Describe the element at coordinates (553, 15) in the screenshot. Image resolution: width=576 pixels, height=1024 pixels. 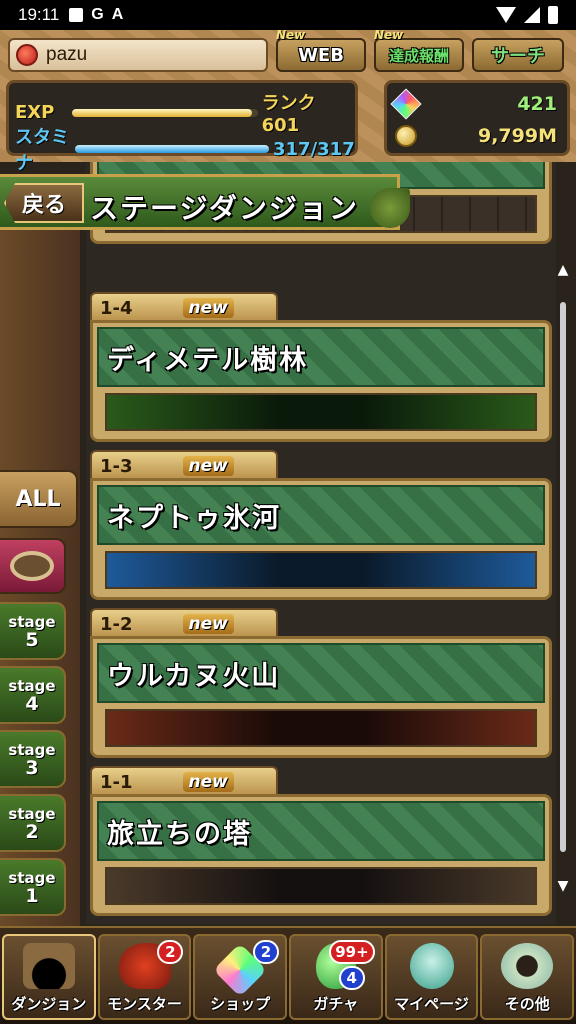
I see `battery-icon` at that location.